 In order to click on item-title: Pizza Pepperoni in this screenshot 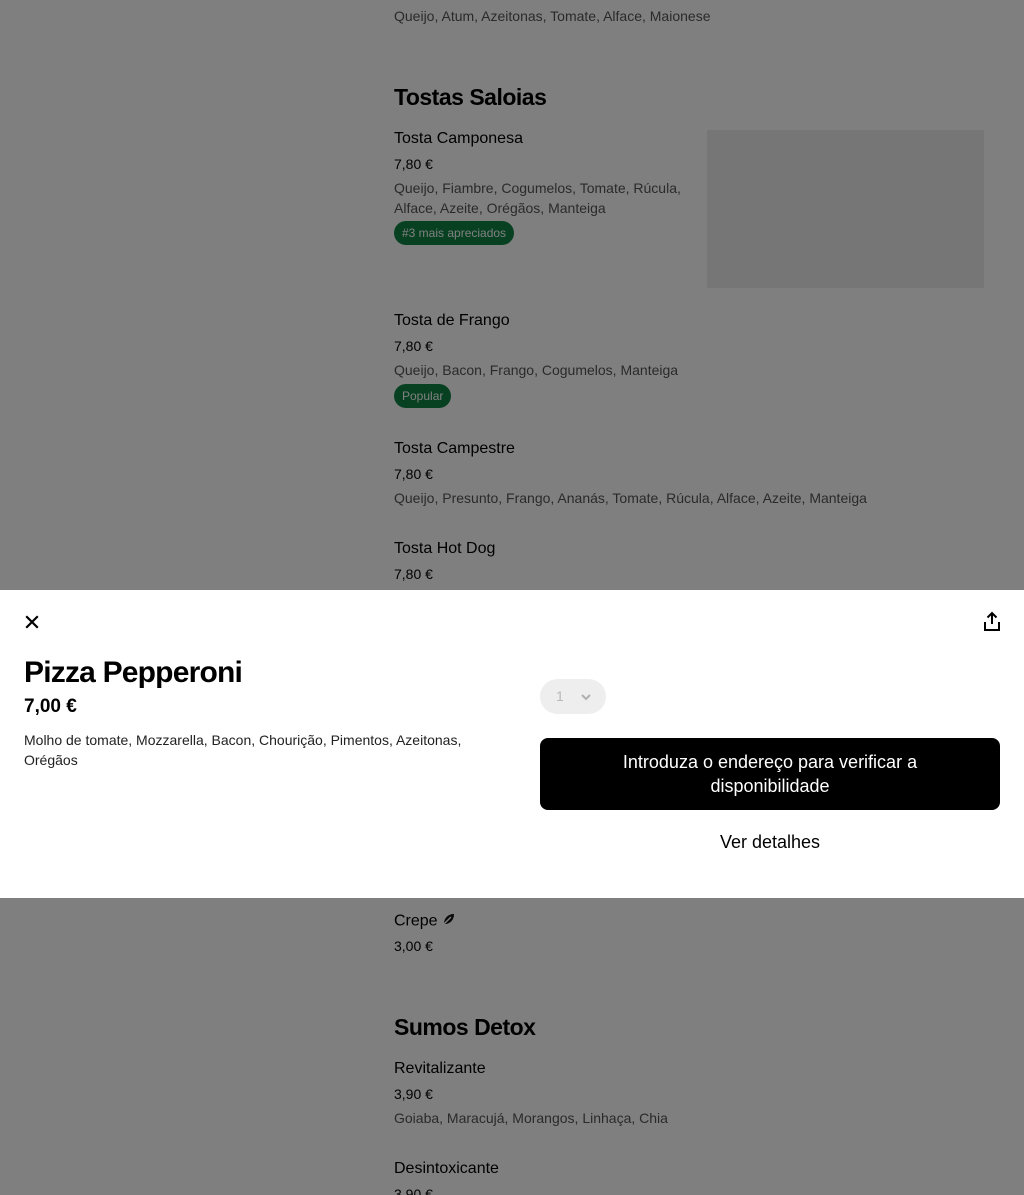, I will do `click(133, 672)`.